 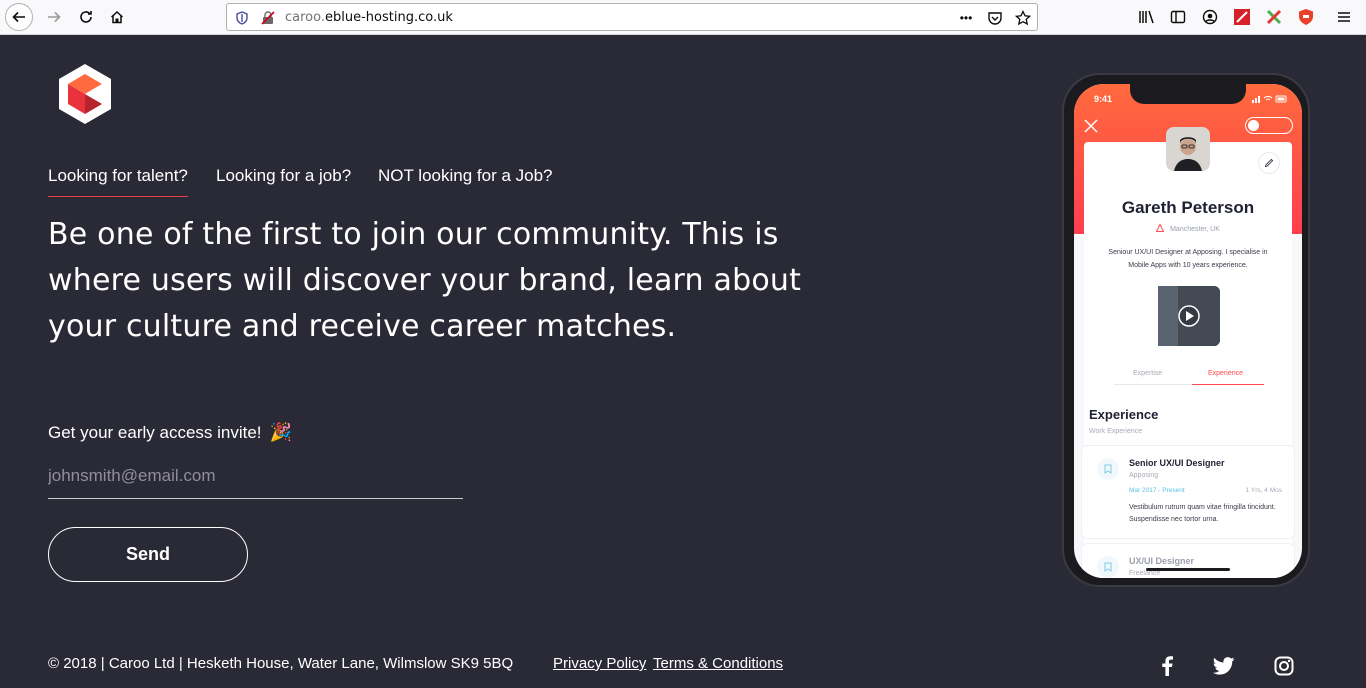 I want to click on job-company: Freelance, so click(x=1145, y=573).